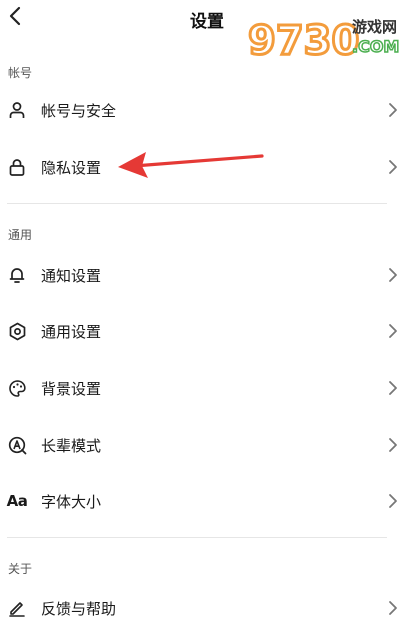 This screenshot has width=414, height=637. Describe the element at coordinates (17, 608) in the screenshot. I see `pencil-icon` at that location.